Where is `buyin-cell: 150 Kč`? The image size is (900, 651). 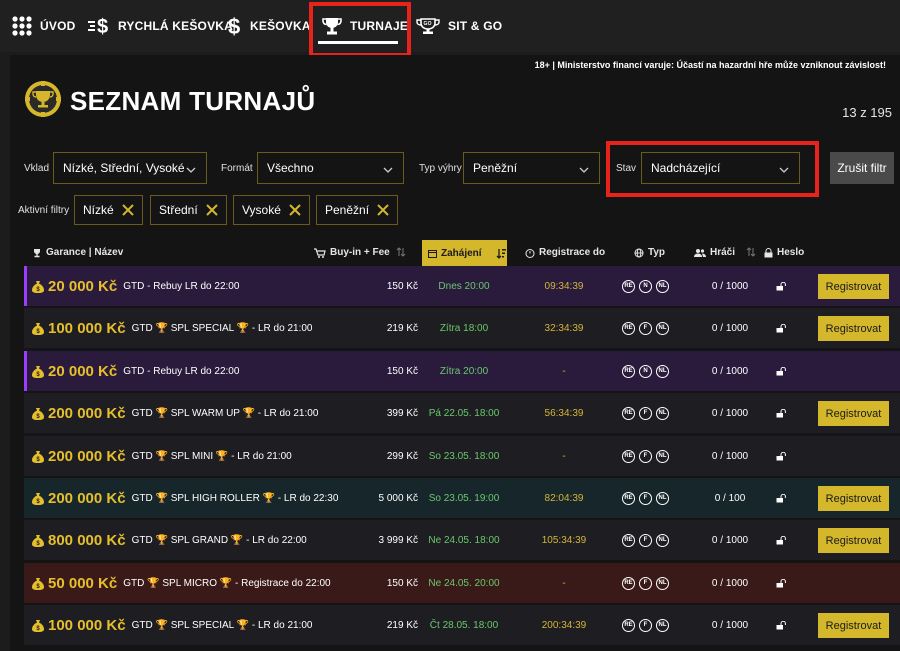
buyin-cell: 150 Kč is located at coordinates (402, 583).